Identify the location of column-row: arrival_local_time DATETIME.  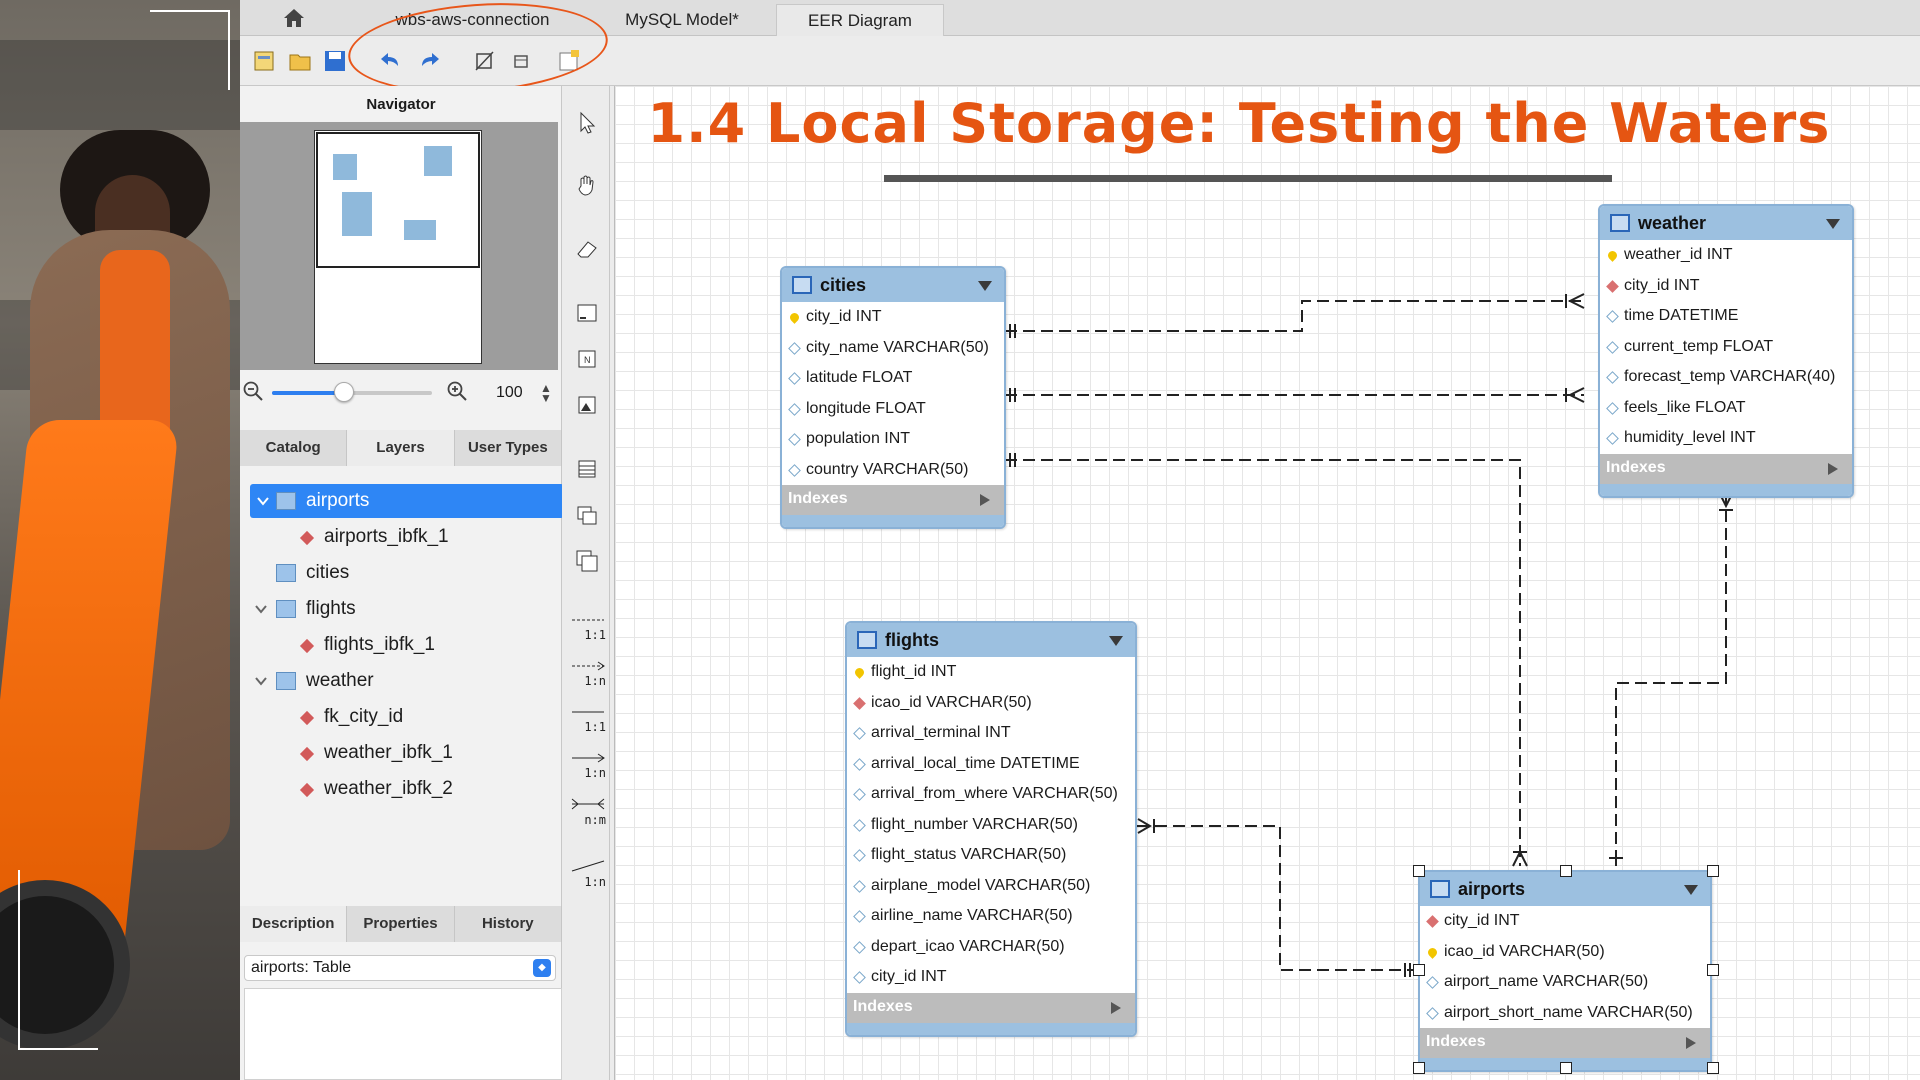
(991, 764).